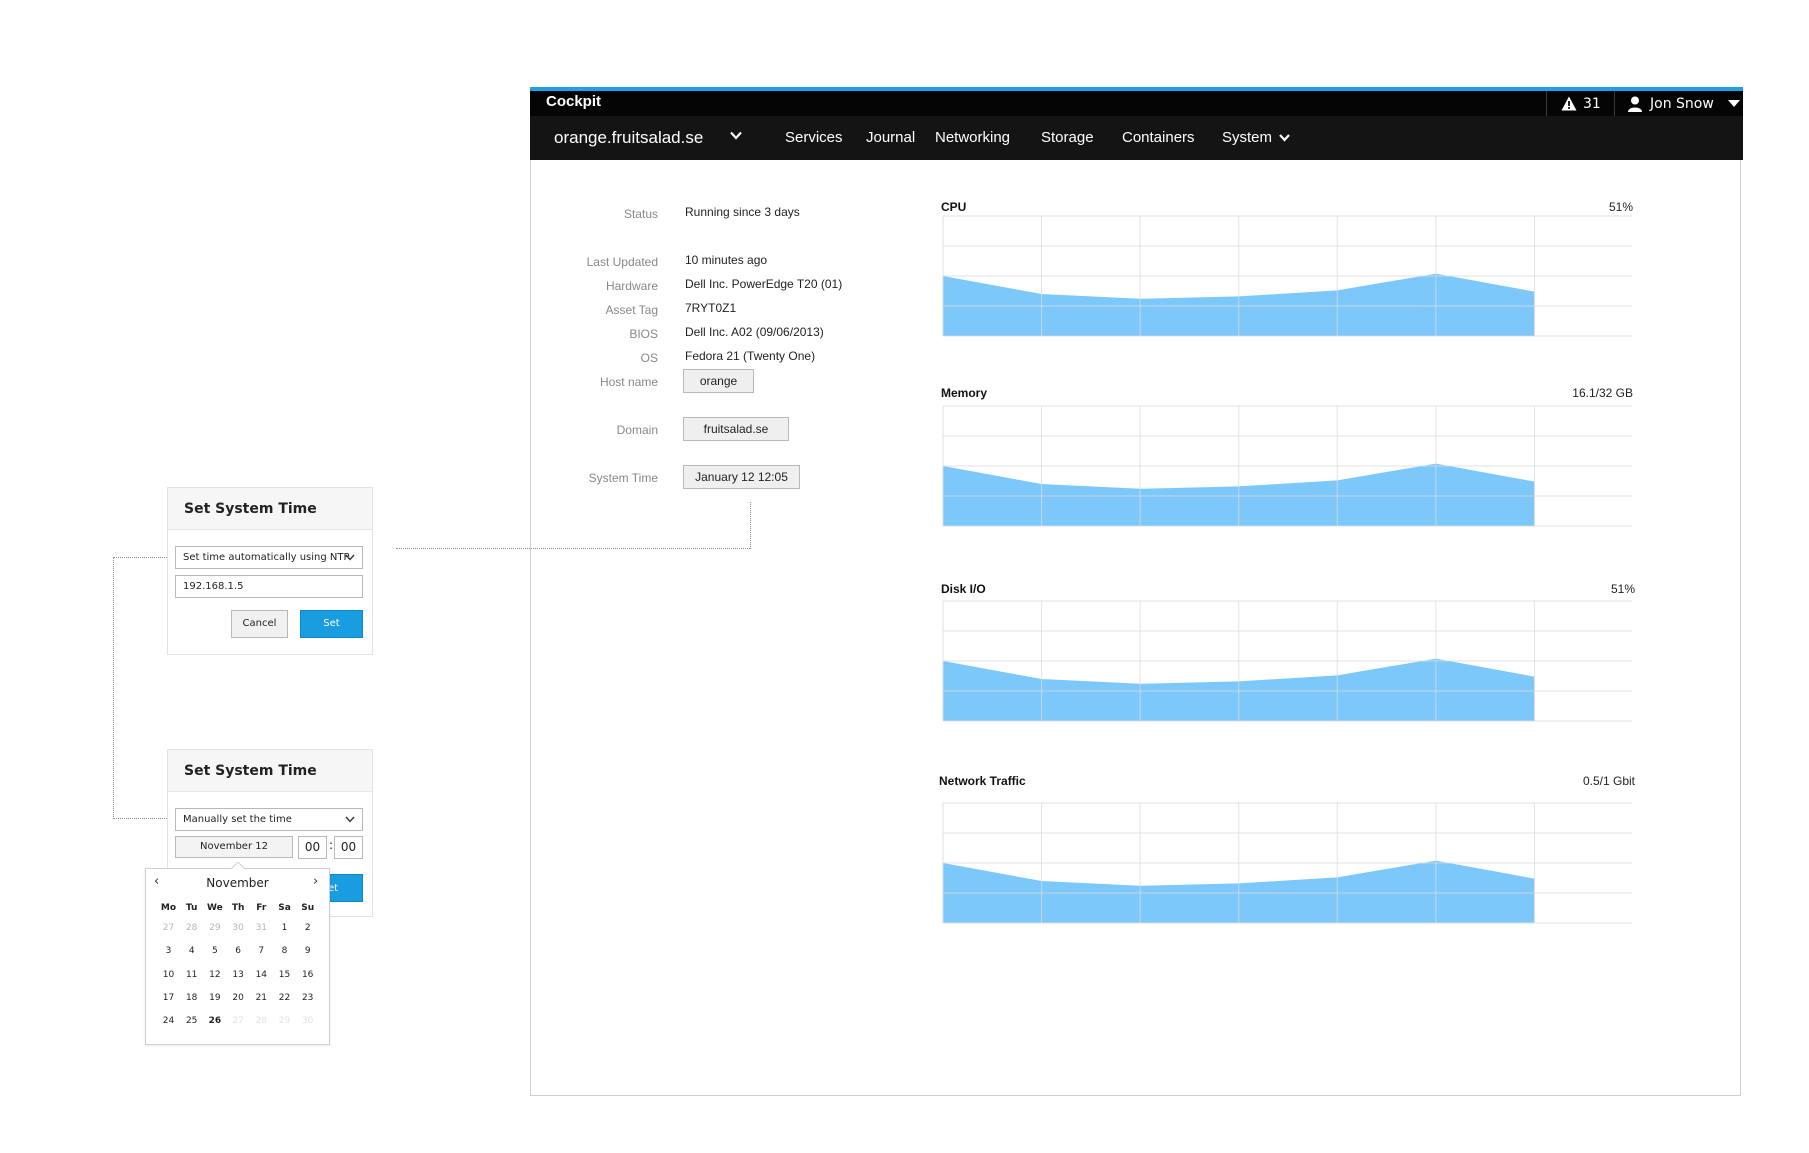 This screenshot has width=1809, height=1153. What do you see at coordinates (261, 928) in the screenshot?
I see `calendar-day: 31` at bounding box center [261, 928].